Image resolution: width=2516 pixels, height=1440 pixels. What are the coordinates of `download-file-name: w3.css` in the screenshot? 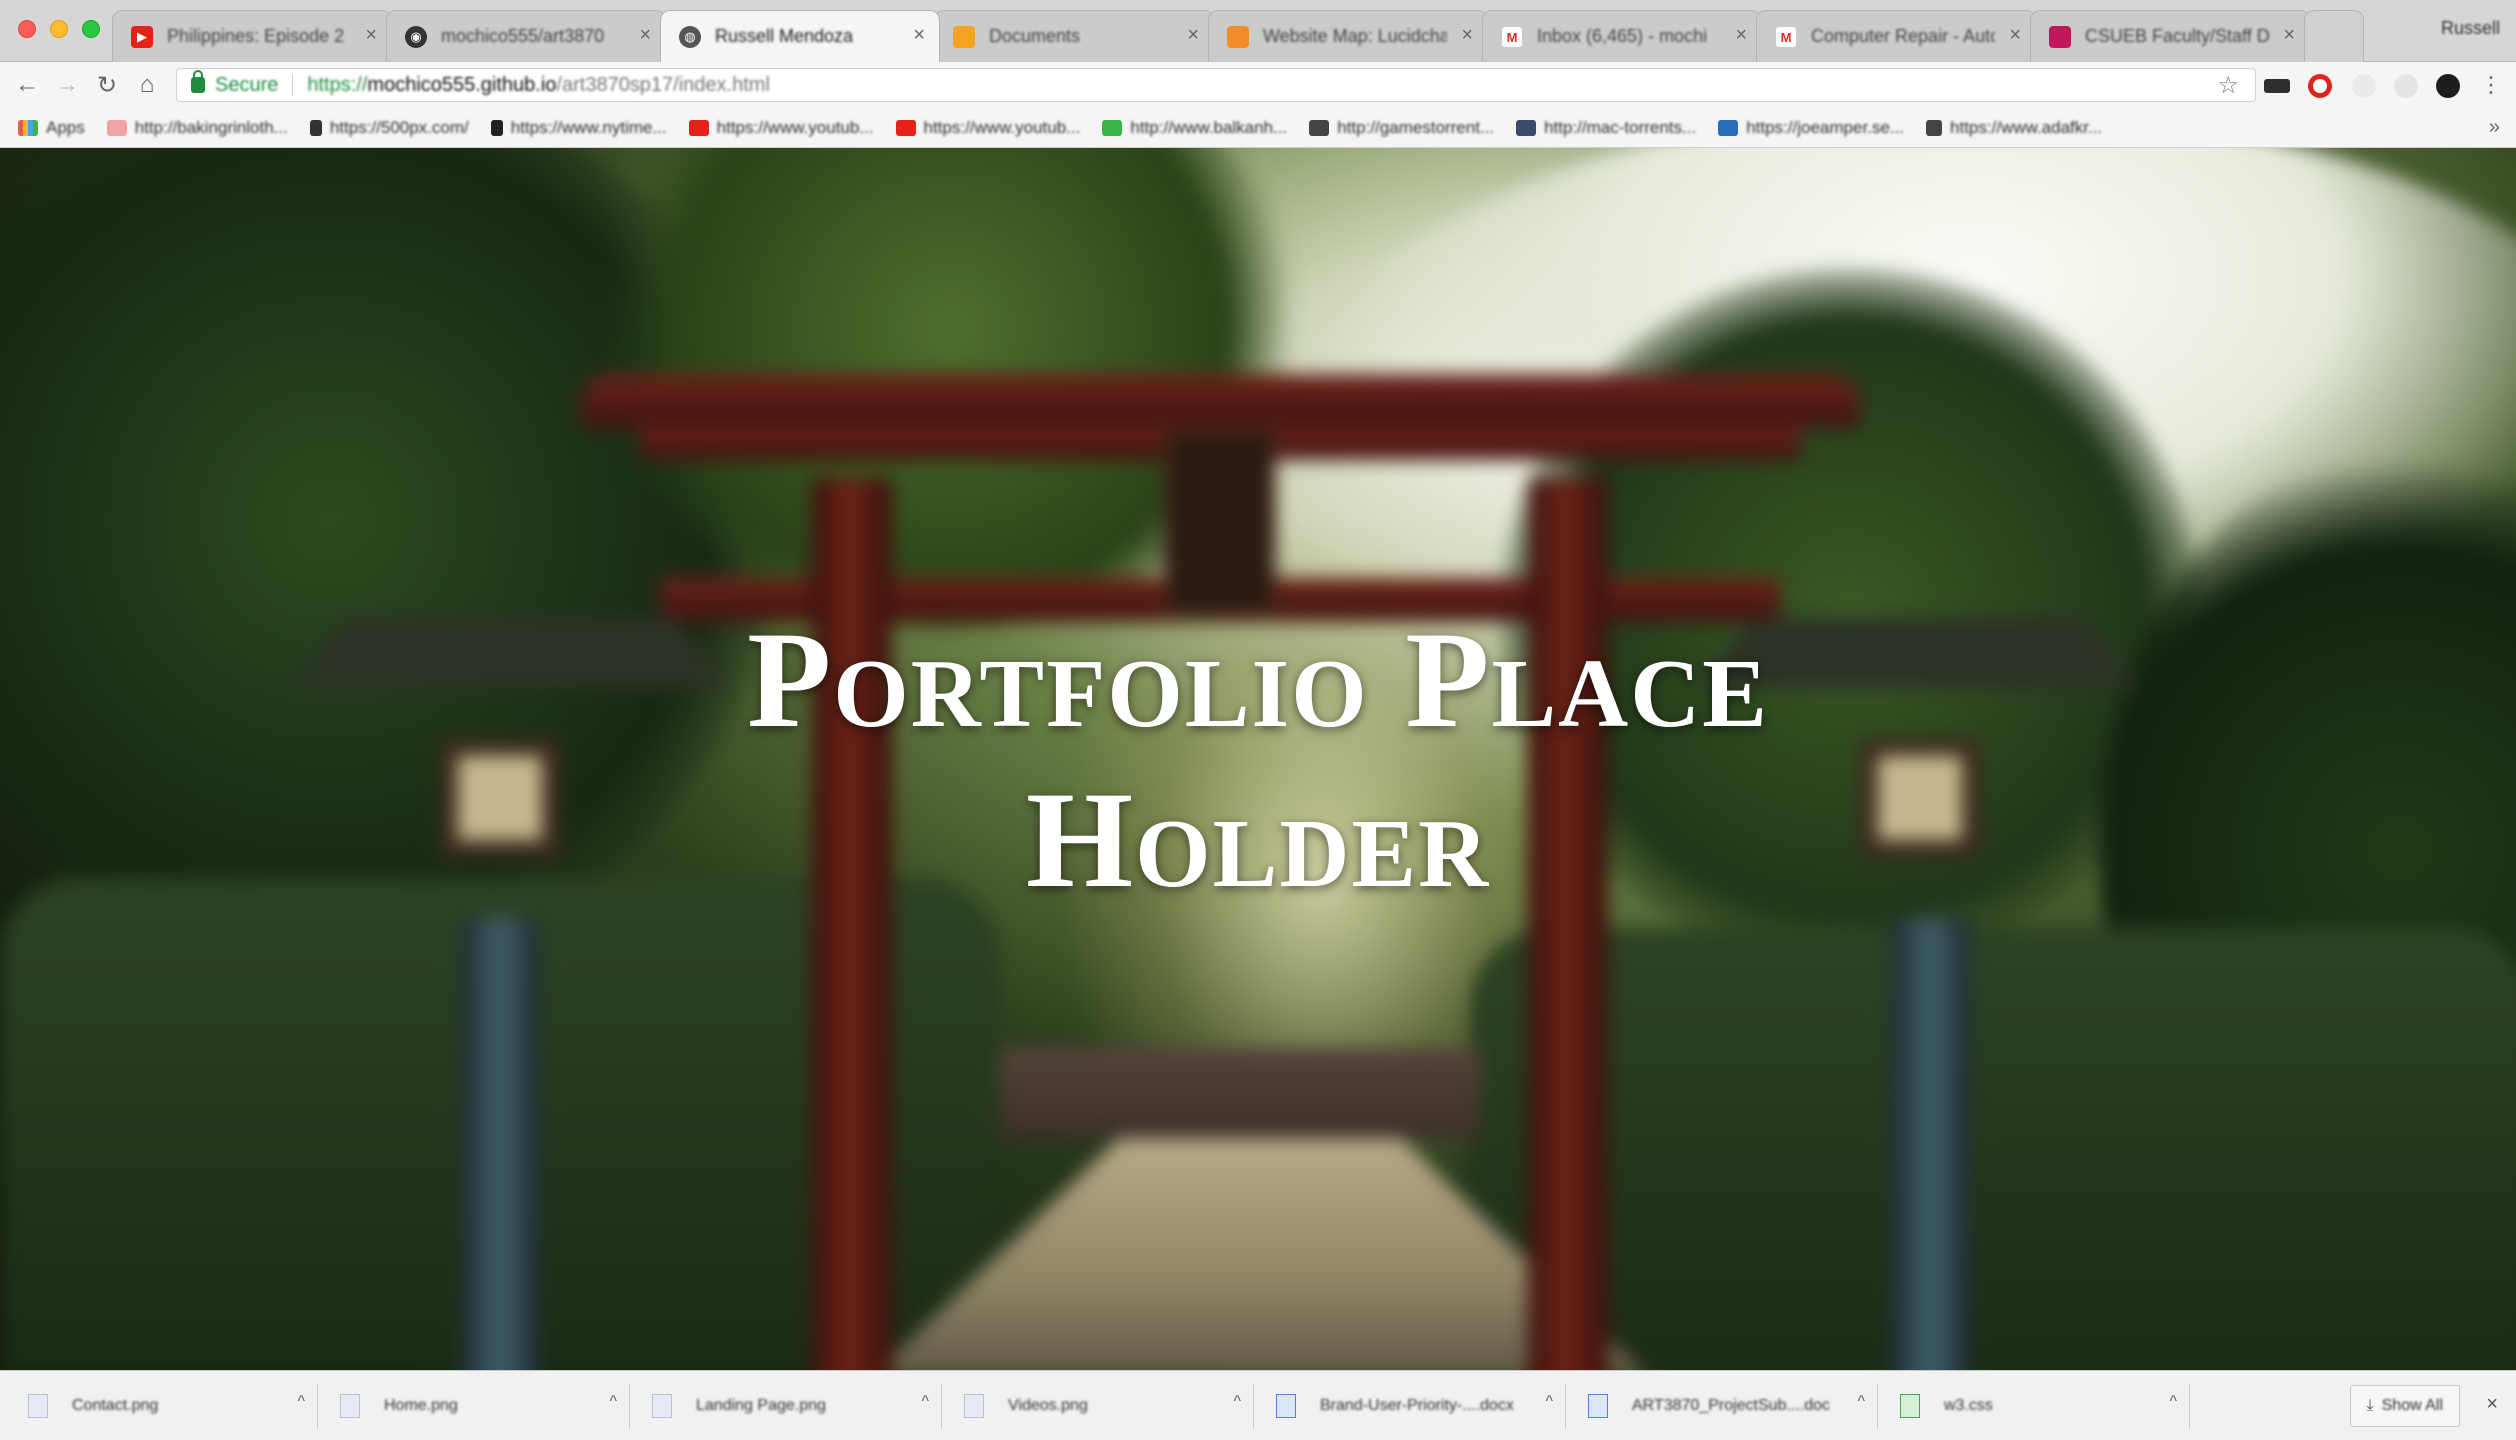 It's located at (1968, 1405).